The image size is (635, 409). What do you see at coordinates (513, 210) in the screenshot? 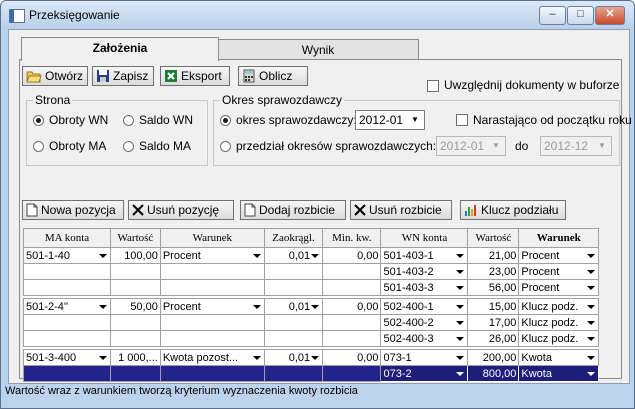
I see `split-key-button: Klucz podziału` at bounding box center [513, 210].